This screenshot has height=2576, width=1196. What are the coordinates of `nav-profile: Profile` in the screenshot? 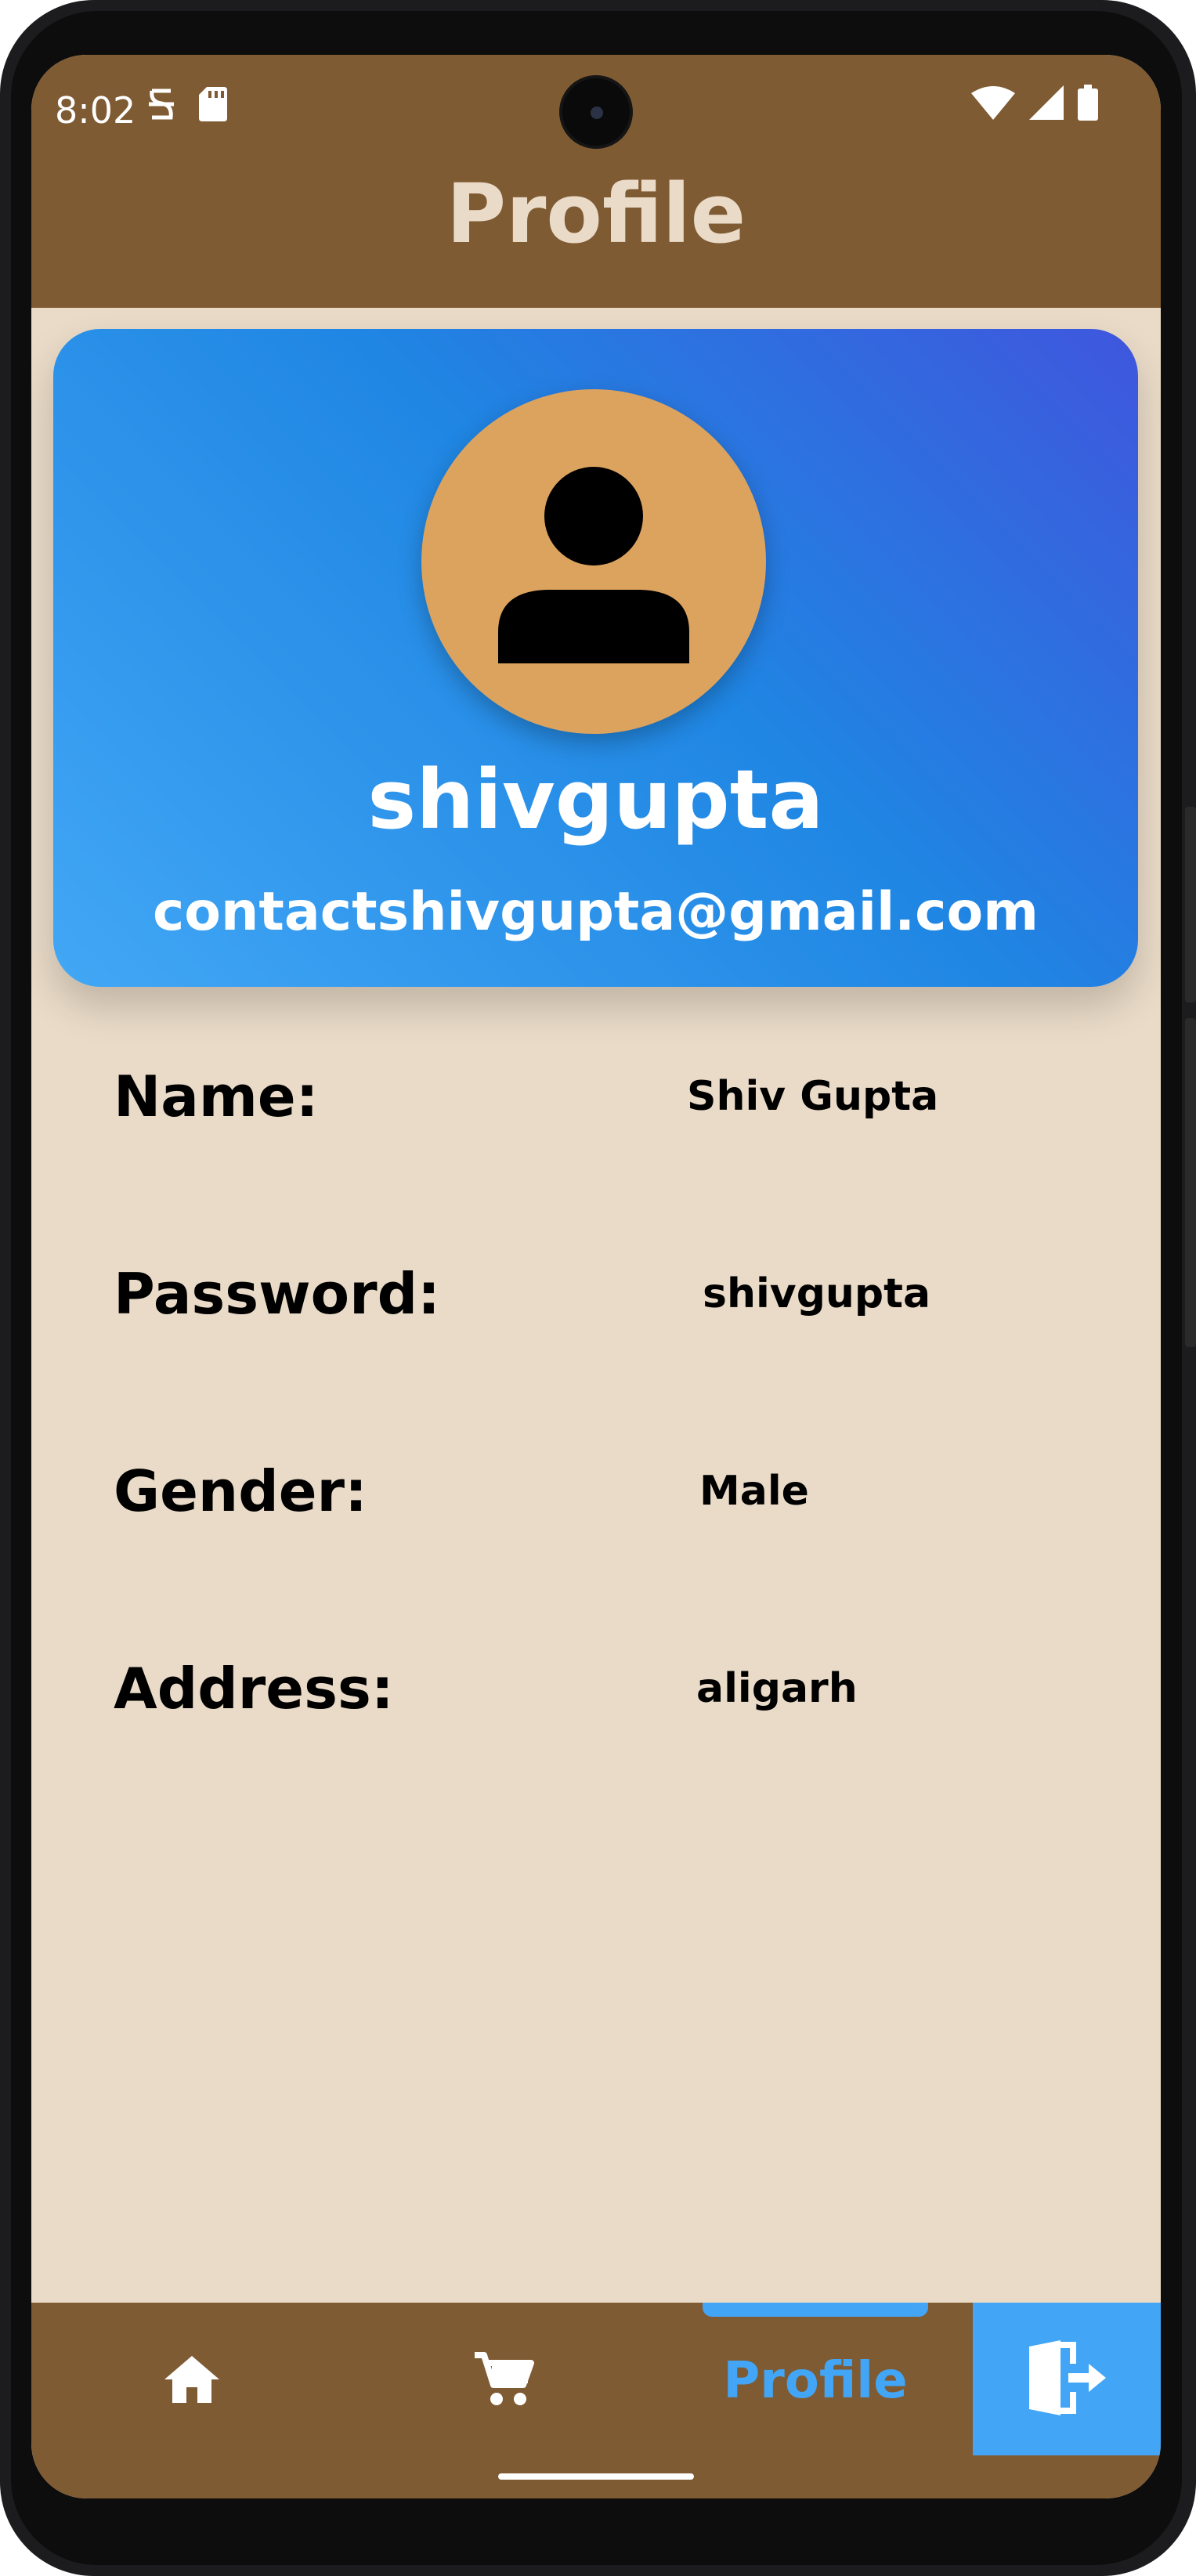 It's located at (815, 2381).